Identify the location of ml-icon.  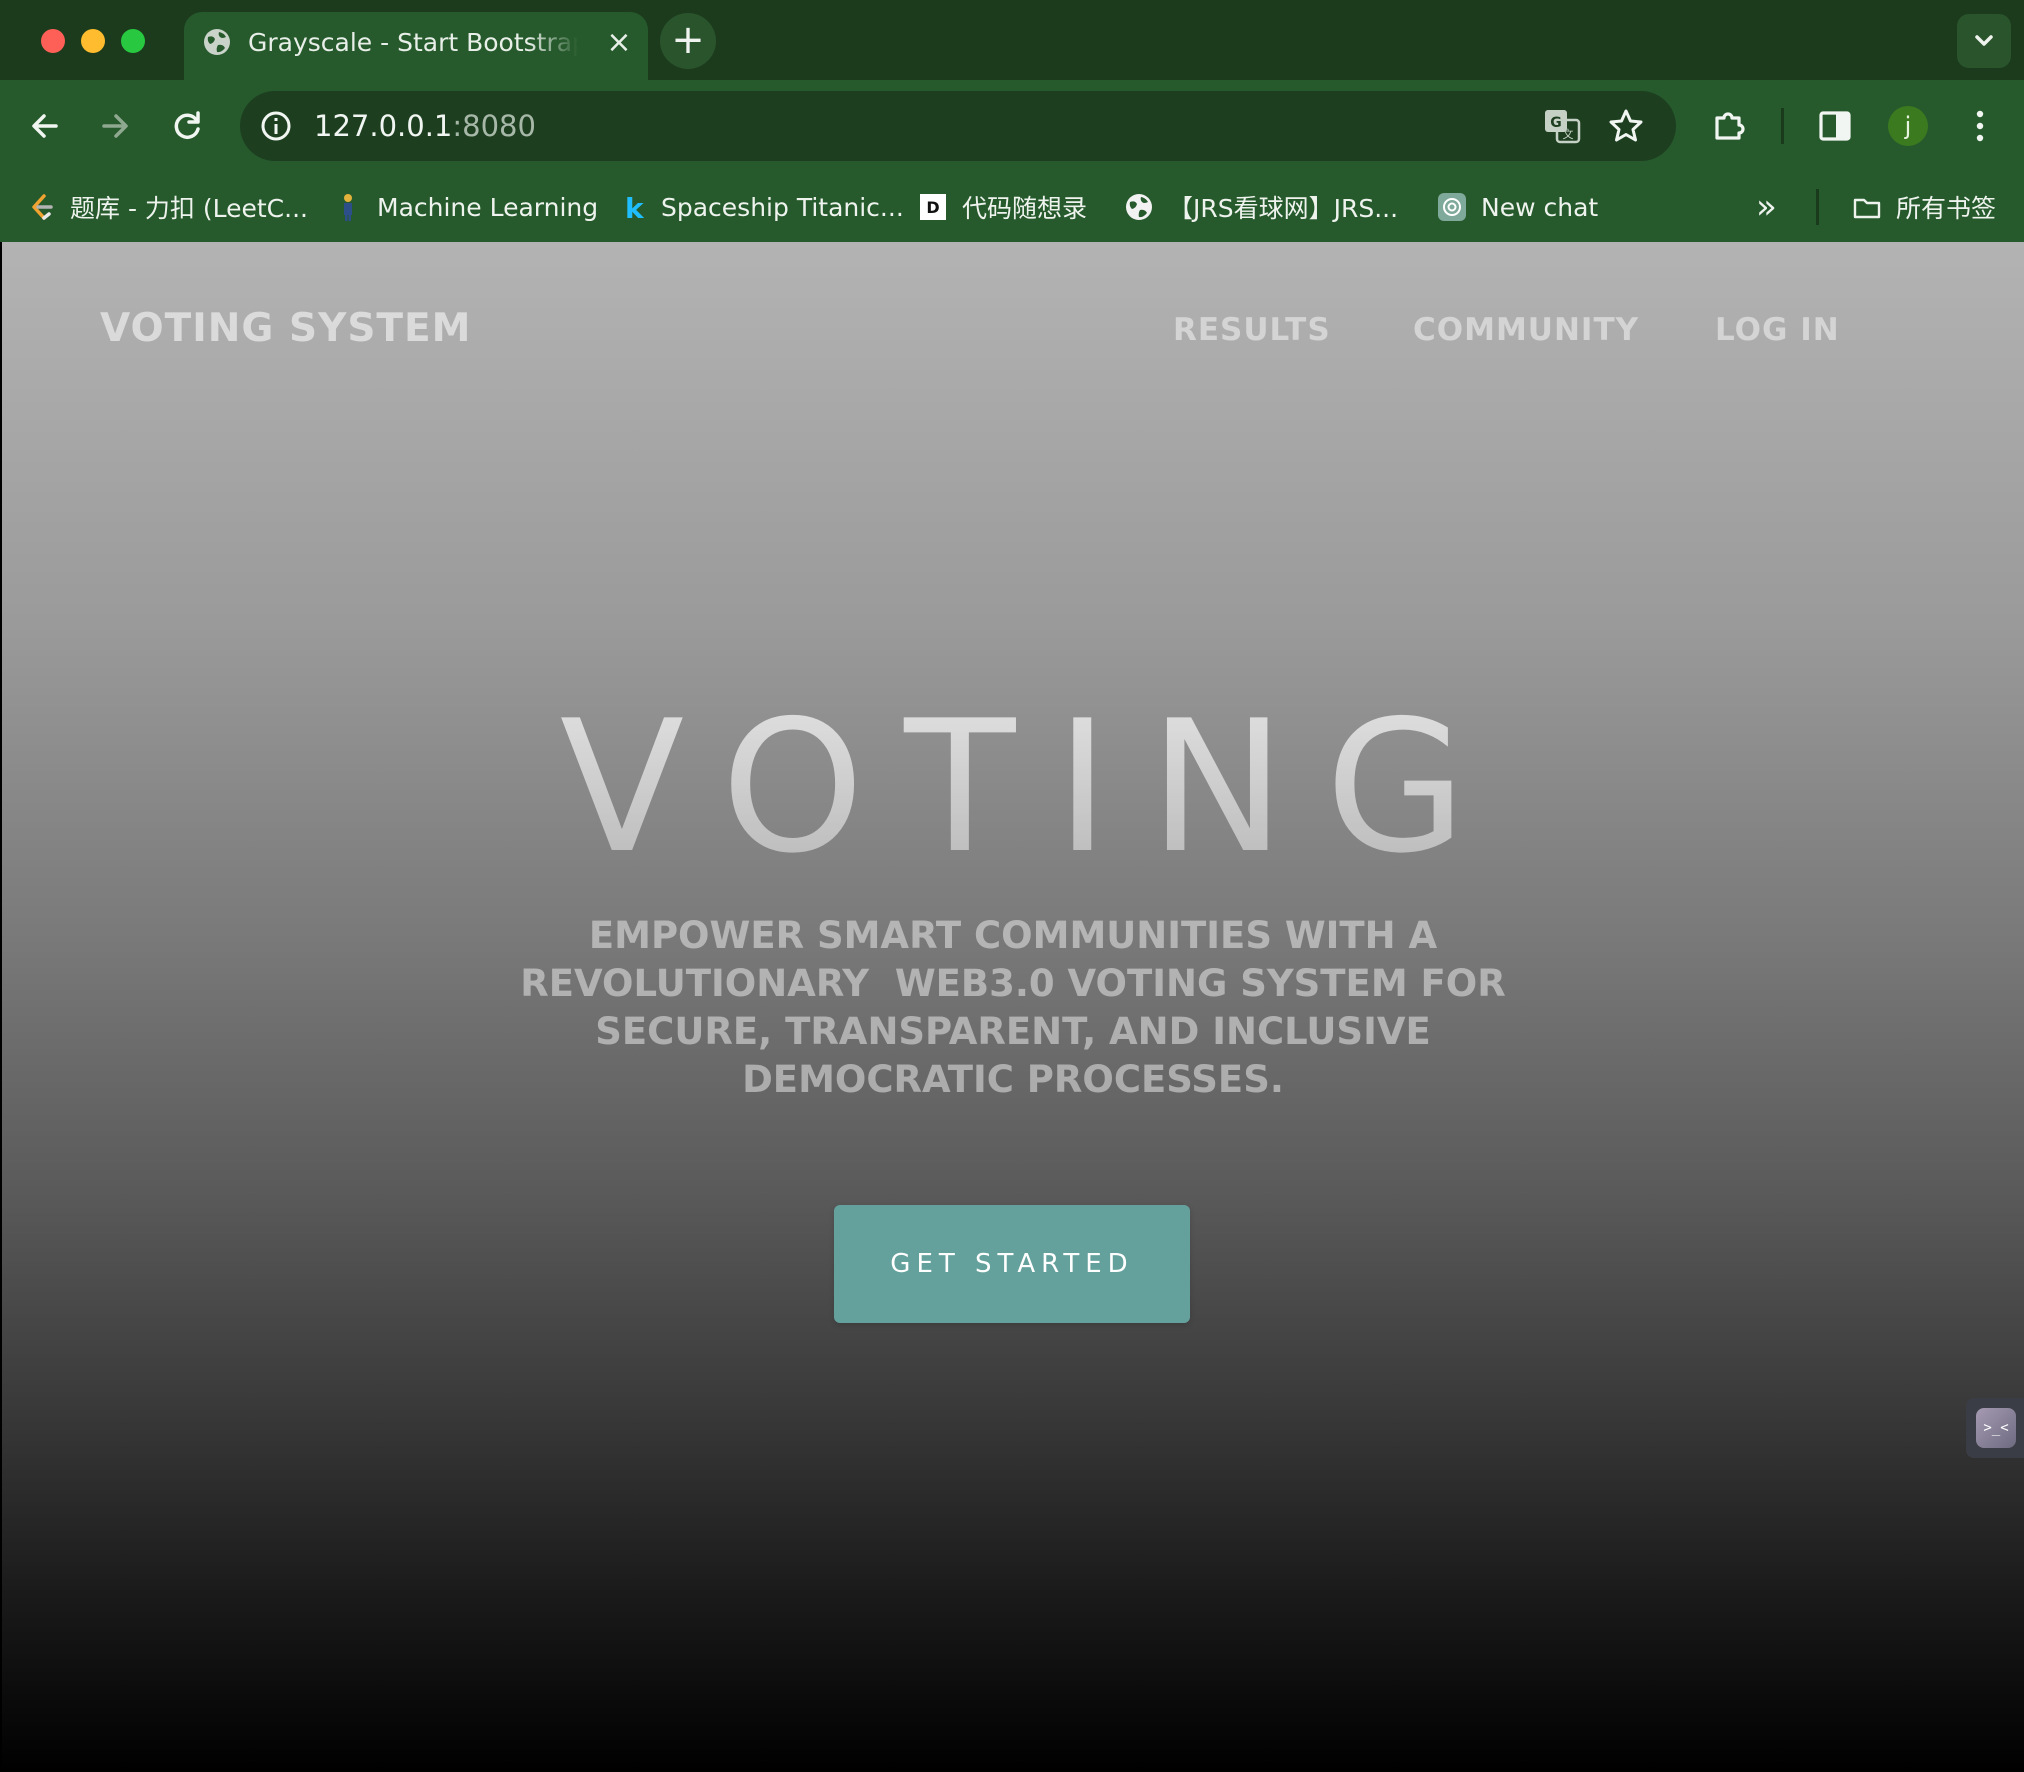
(348, 207).